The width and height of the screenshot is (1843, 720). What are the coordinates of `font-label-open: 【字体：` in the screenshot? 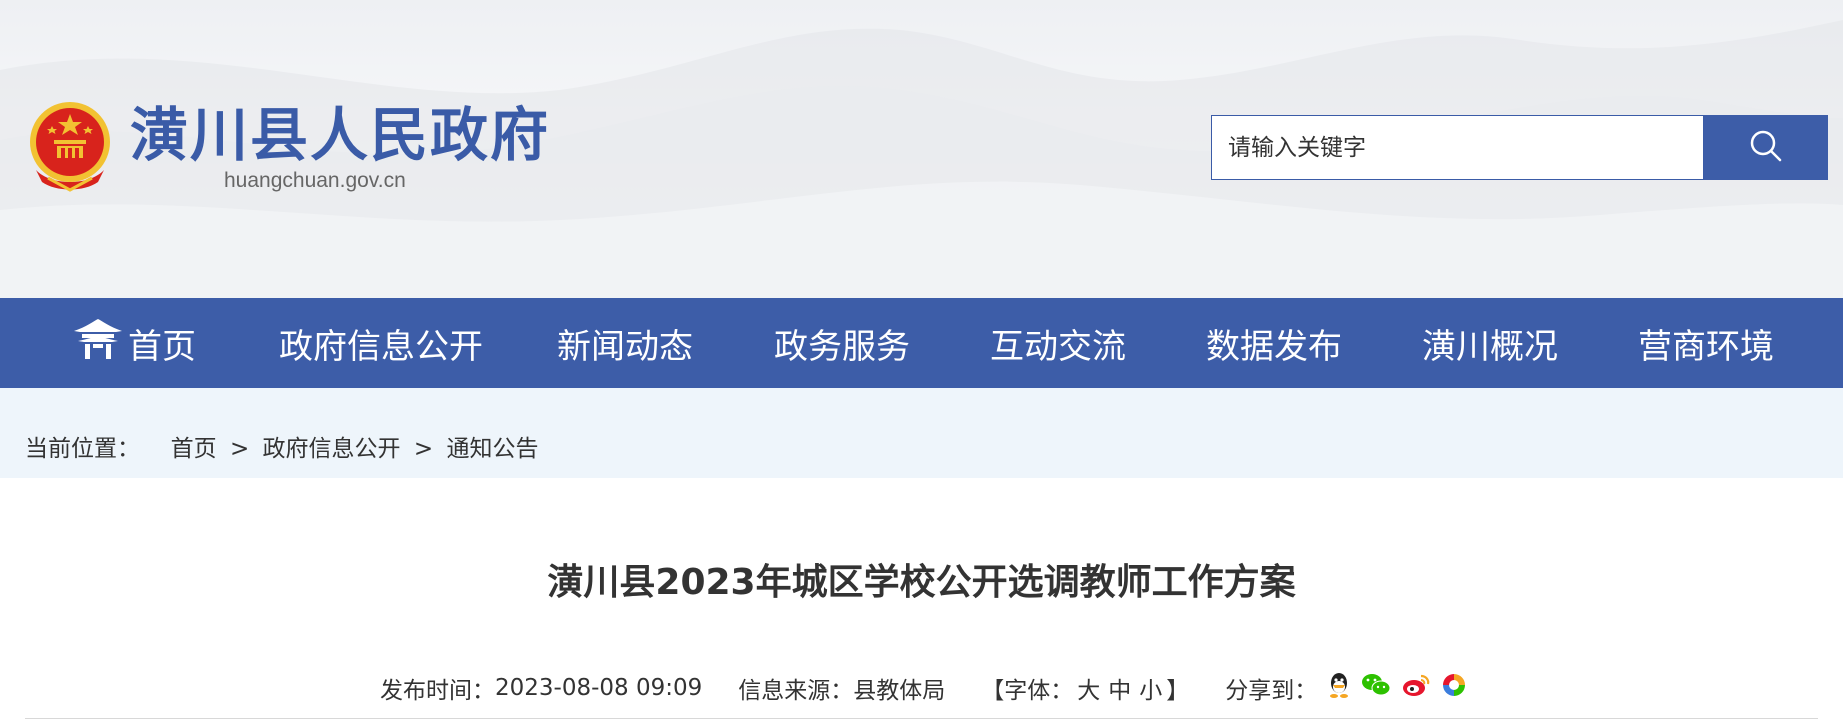 It's located at (1027, 691).